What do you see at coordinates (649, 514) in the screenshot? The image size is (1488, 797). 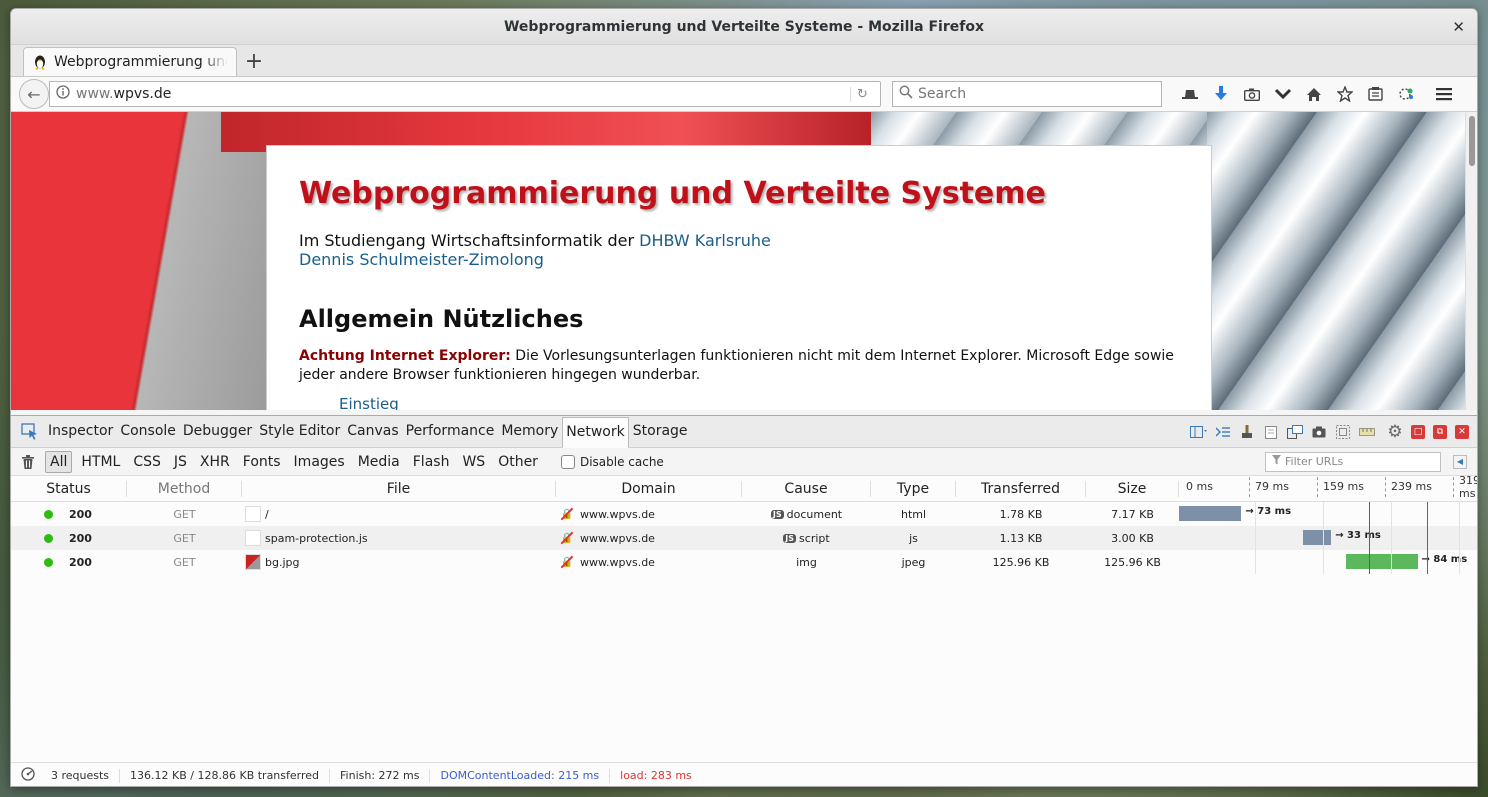 I see `cell-domain: 🔒 www.wpvs.de` at bounding box center [649, 514].